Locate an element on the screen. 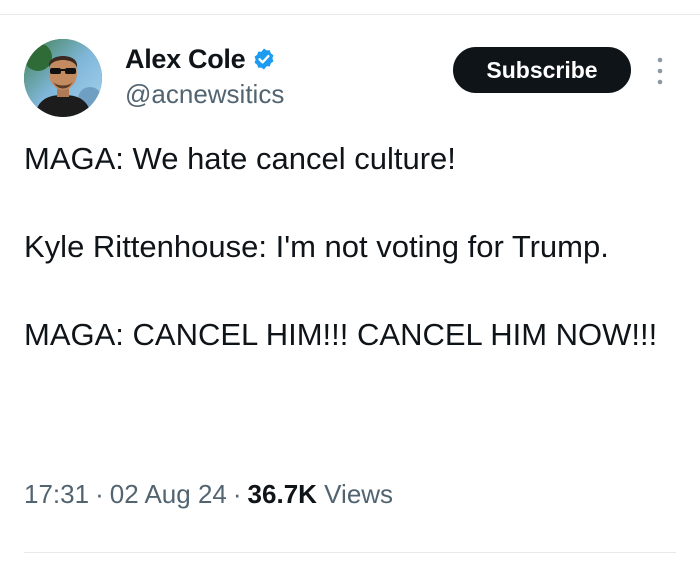  subscribe-button: Subscribe is located at coordinates (542, 70).